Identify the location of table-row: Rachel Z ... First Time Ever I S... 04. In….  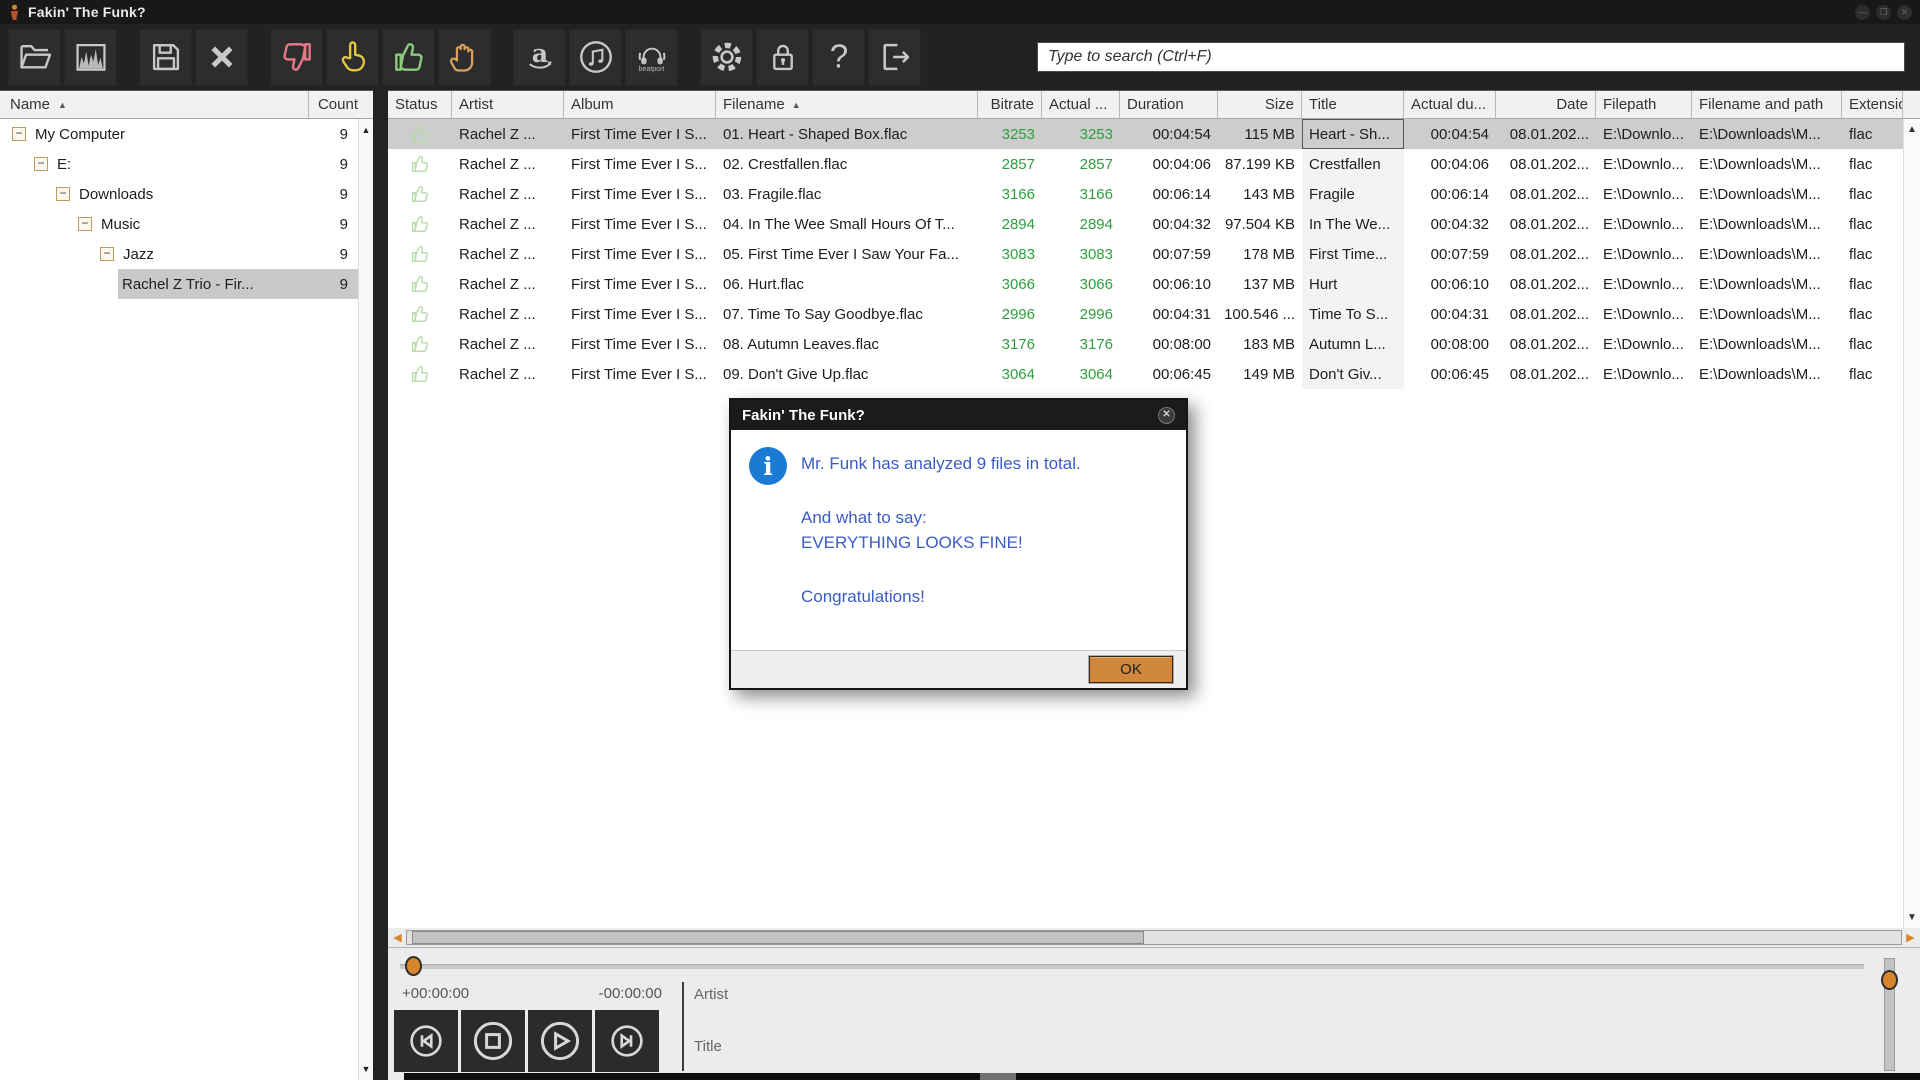
(1154, 224).